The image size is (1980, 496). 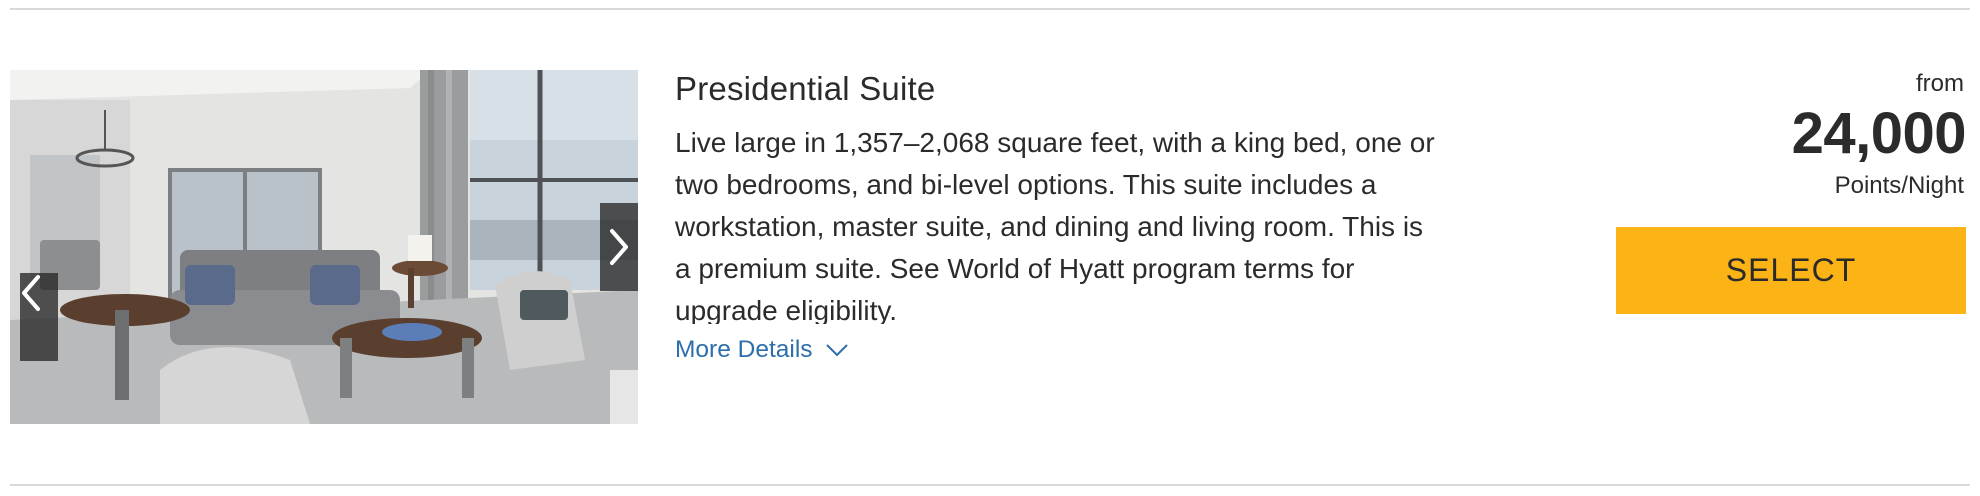 I want to click on more-details-link: More Details, so click(x=762, y=350).